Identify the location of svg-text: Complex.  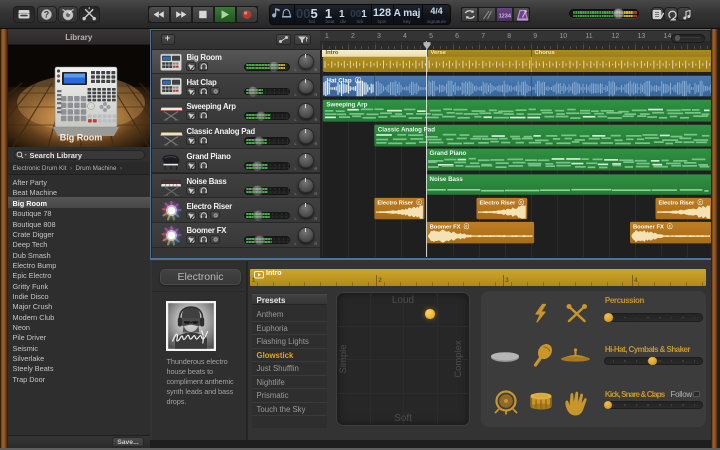
(458, 359).